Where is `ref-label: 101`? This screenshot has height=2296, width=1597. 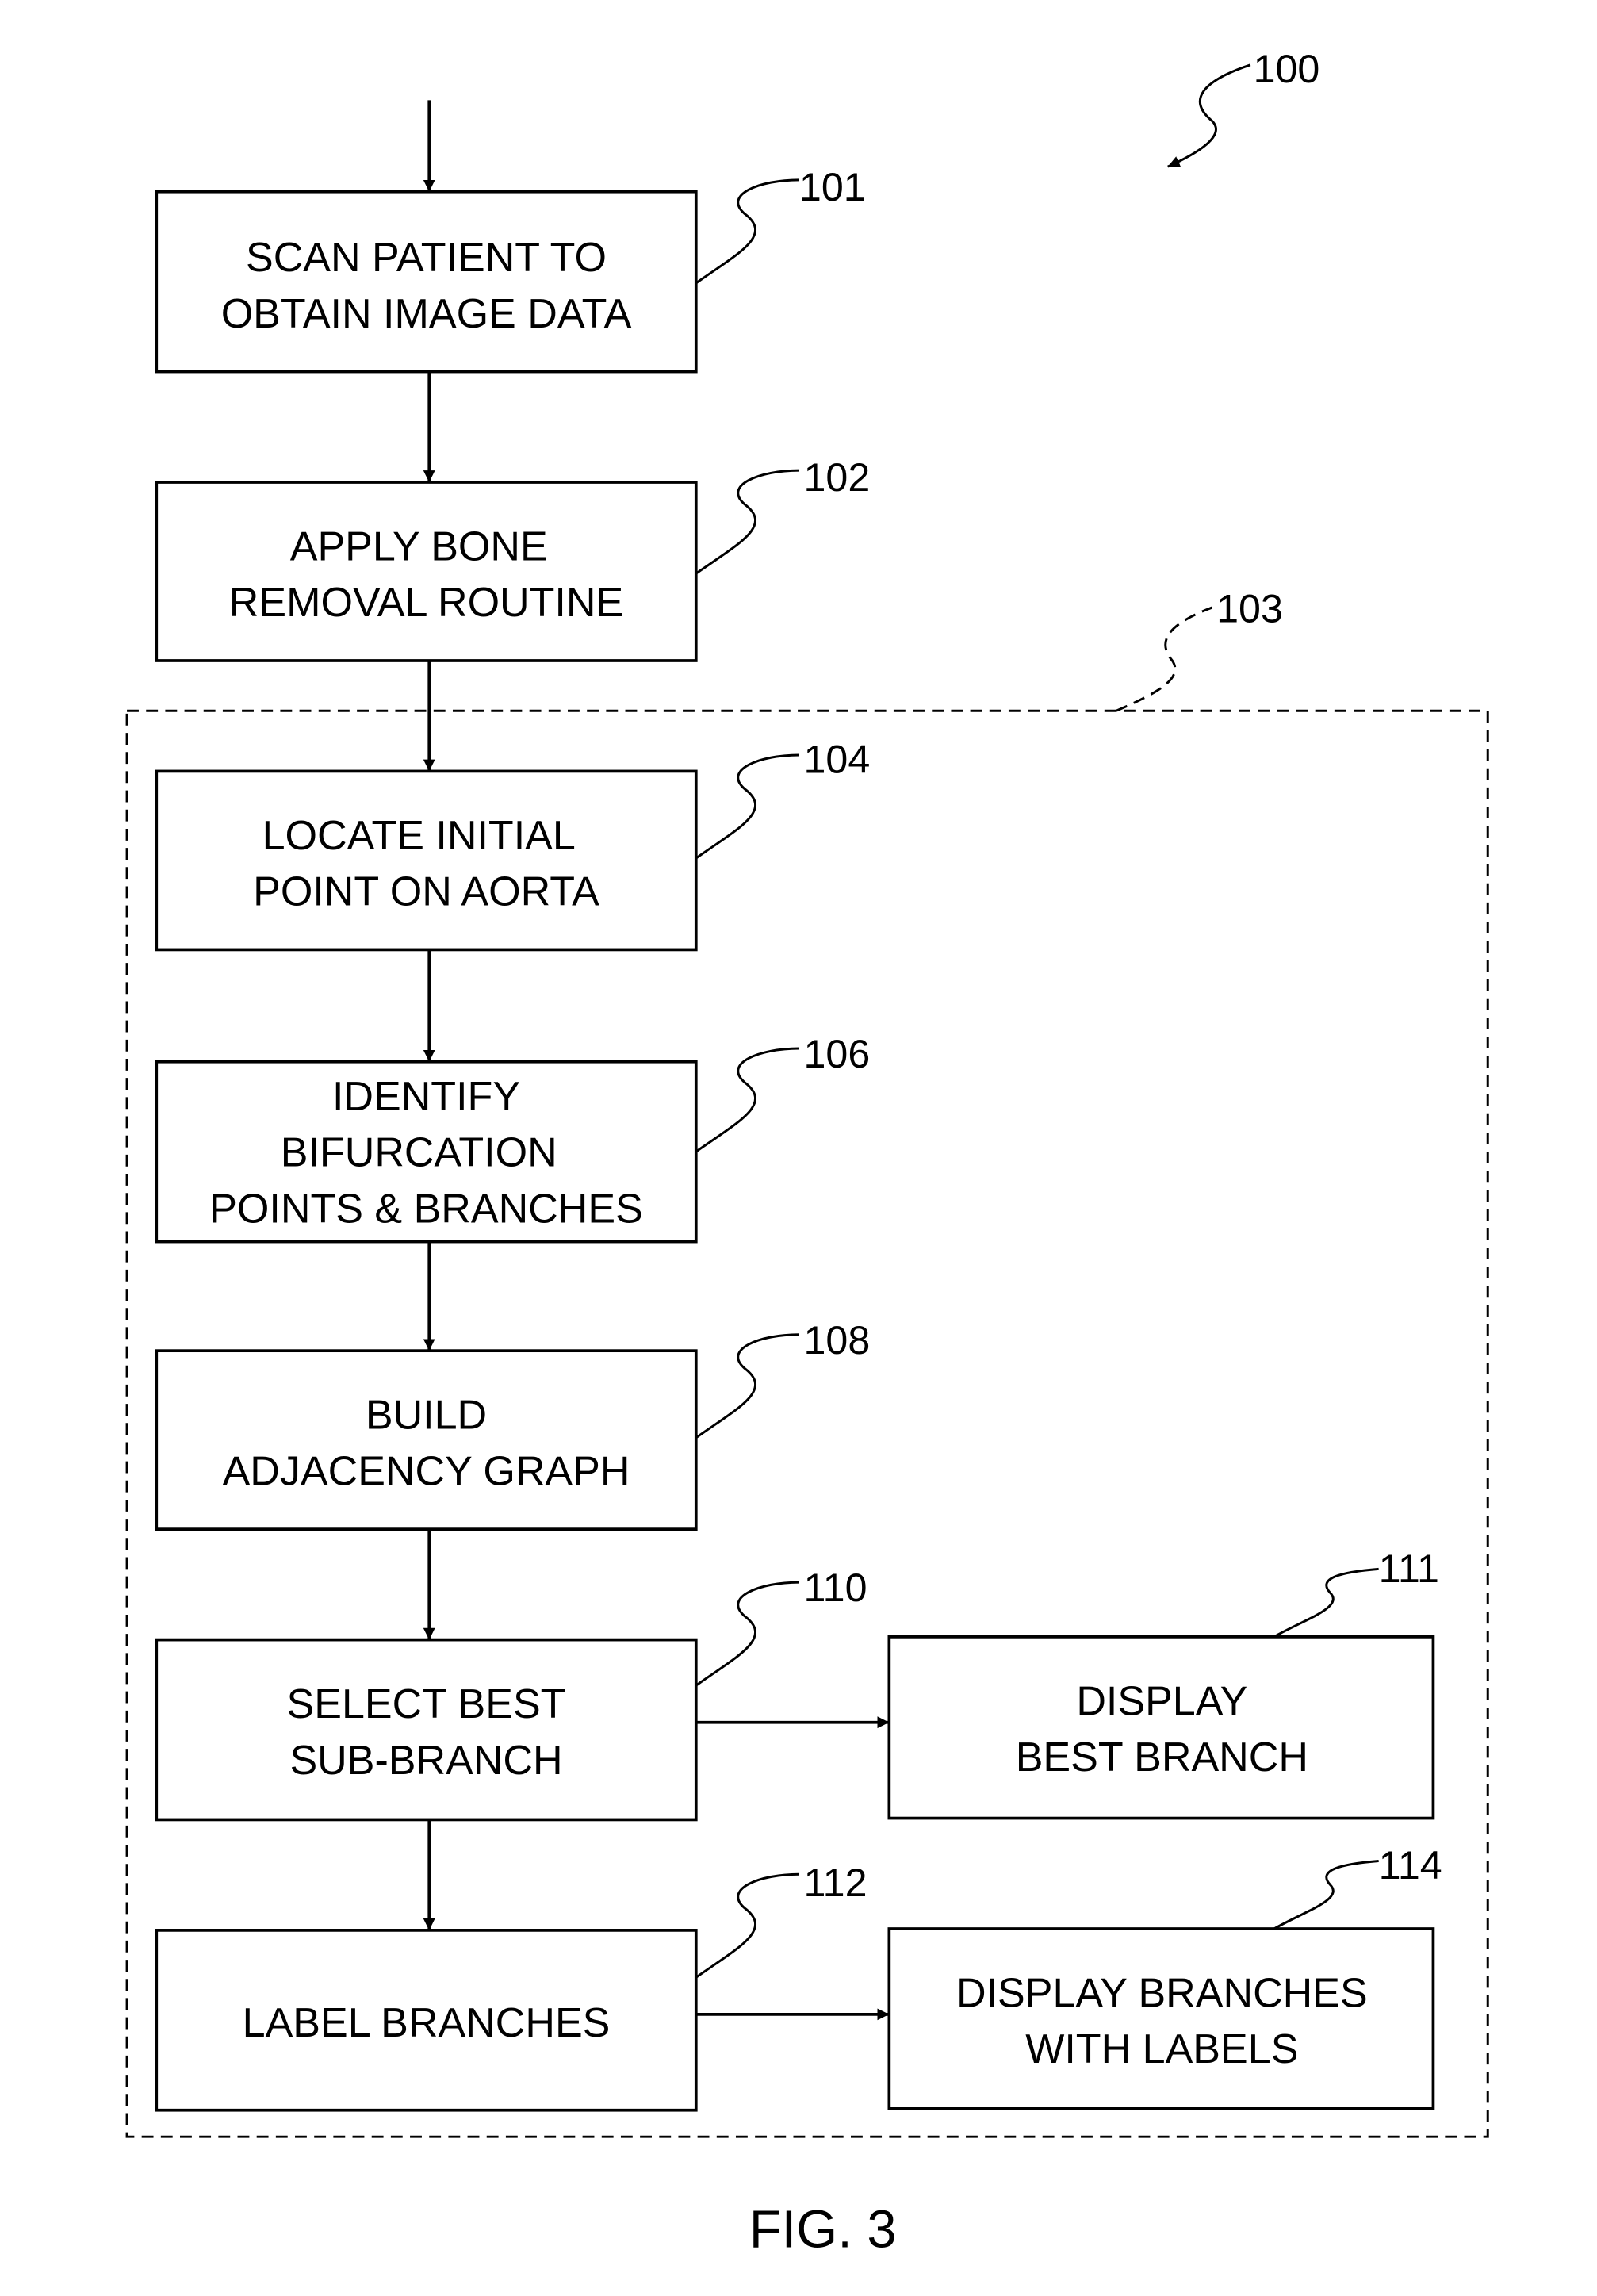
ref-label: 101 is located at coordinates (832, 187).